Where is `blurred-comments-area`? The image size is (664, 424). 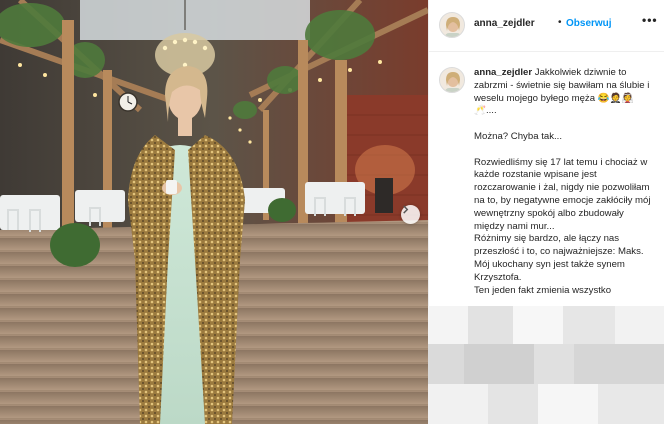 blurred-comments-area is located at coordinates (546, 365).